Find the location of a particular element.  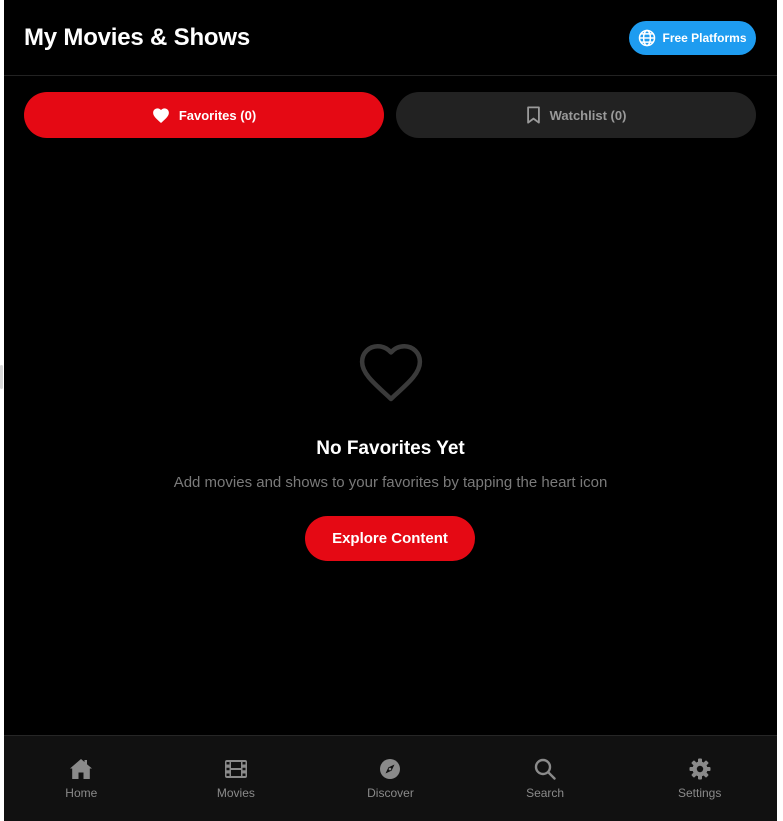

header: My Movies & Shows Free Platforms is located at coordinates (390, 38).